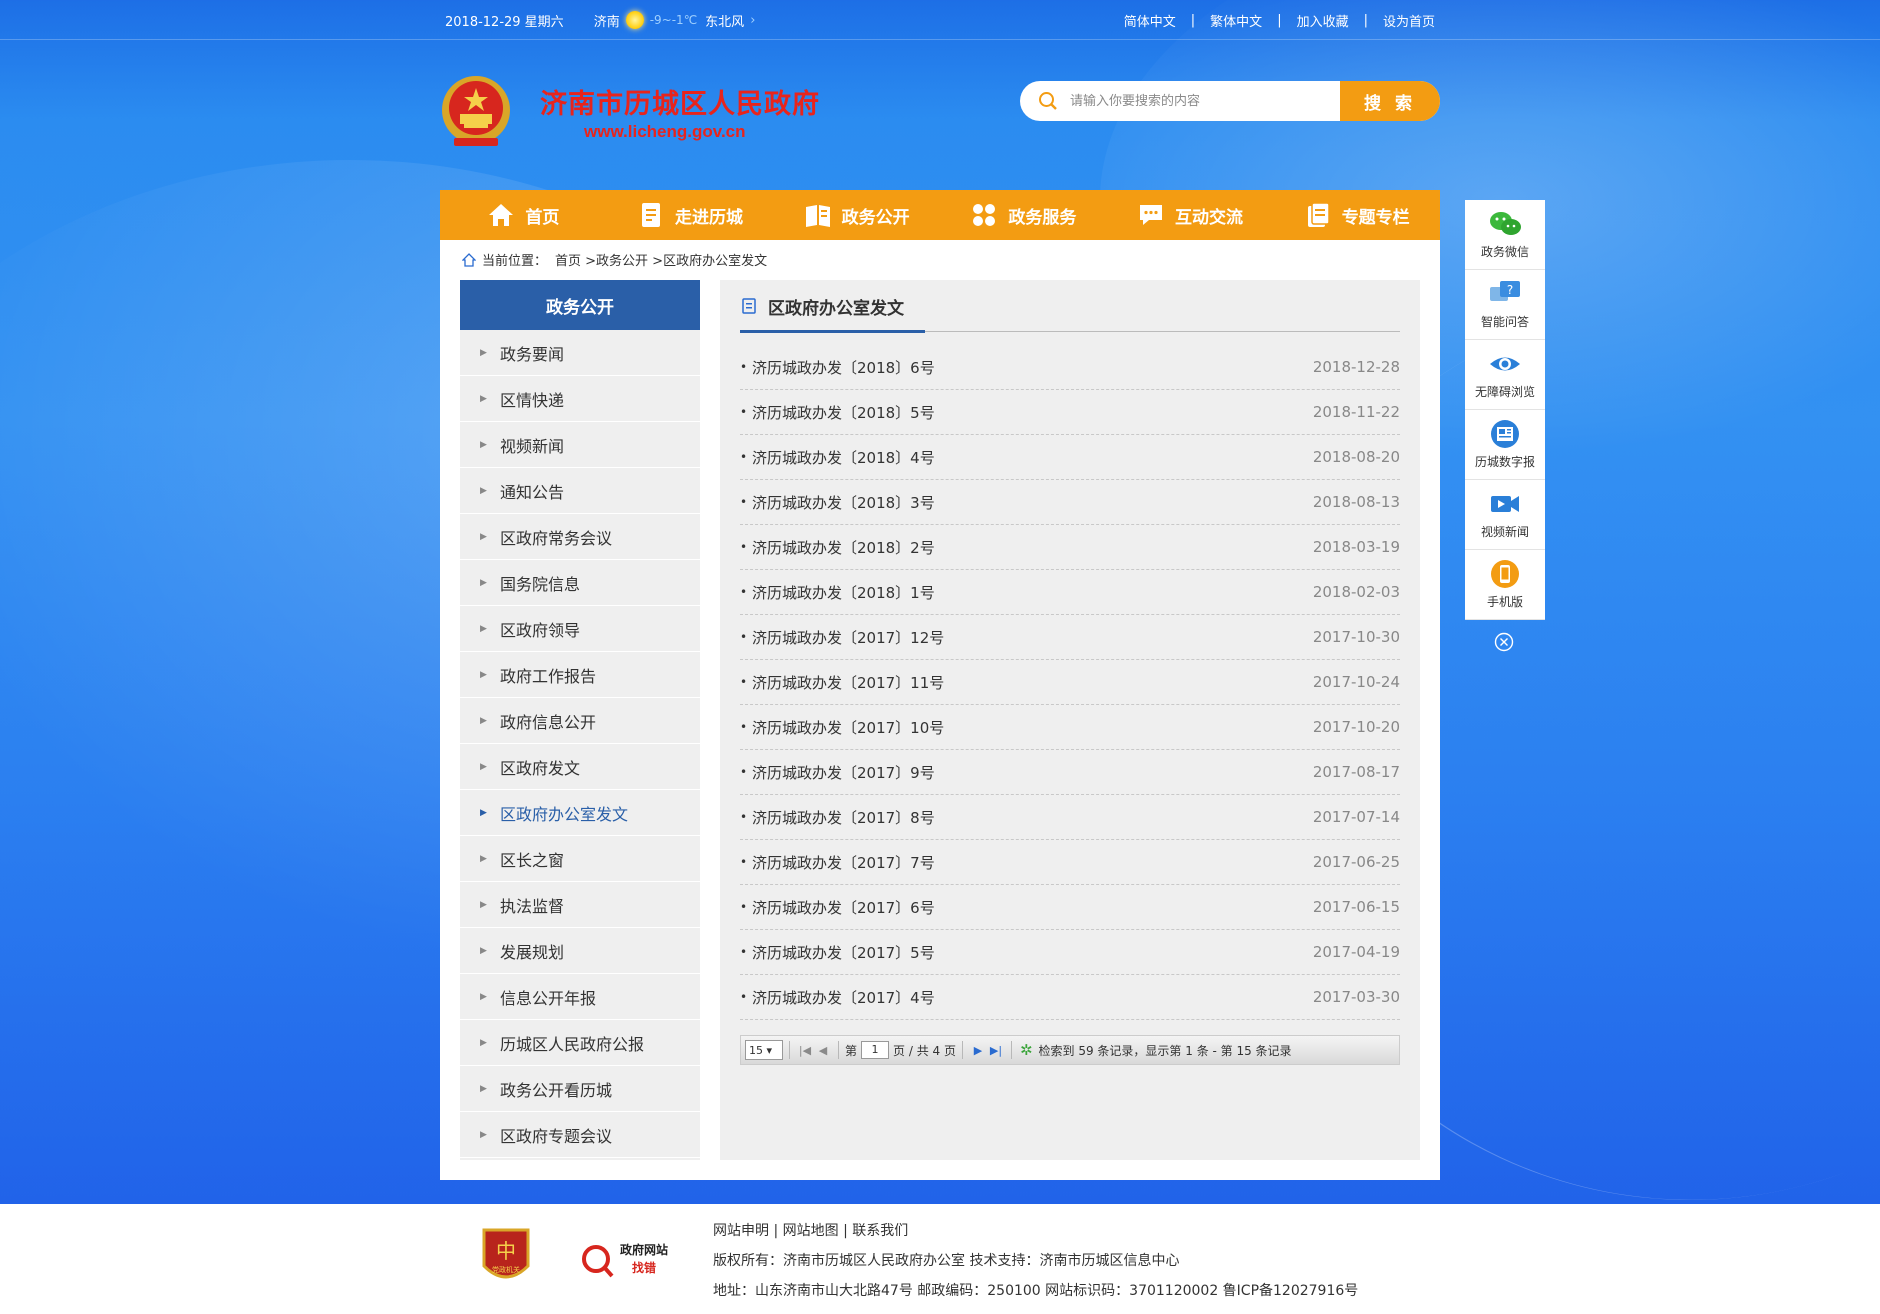 Image resolution: width=1880 pixels, height=1314 pixels. What do you see at coordinates (540, 584) in the screenshot?
I see `sidebar-item-label: 国务院信息` at bounding box center [540, 584].